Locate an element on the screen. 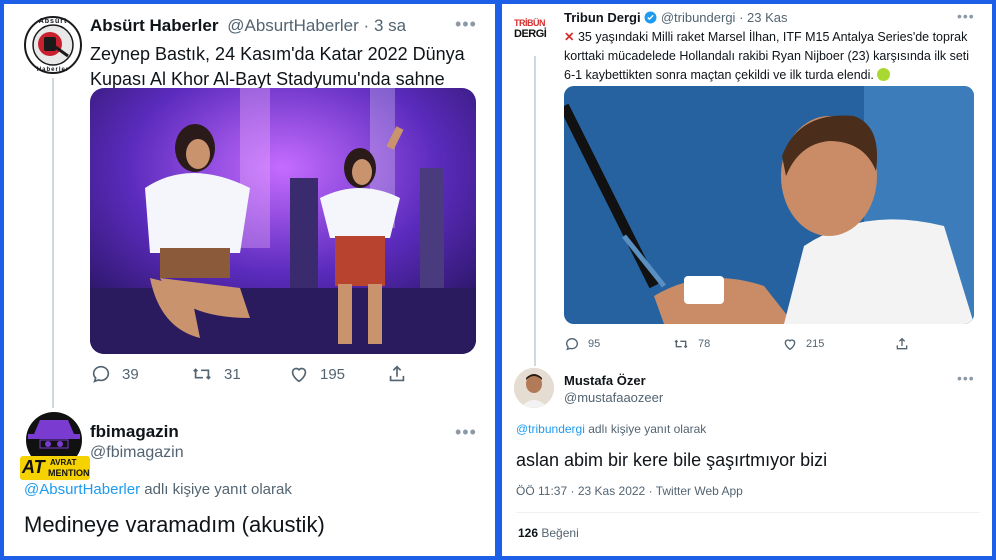  replying-to: @tribundergi adlı kişiye yanıt olarak is located at coordinates (611, 429).